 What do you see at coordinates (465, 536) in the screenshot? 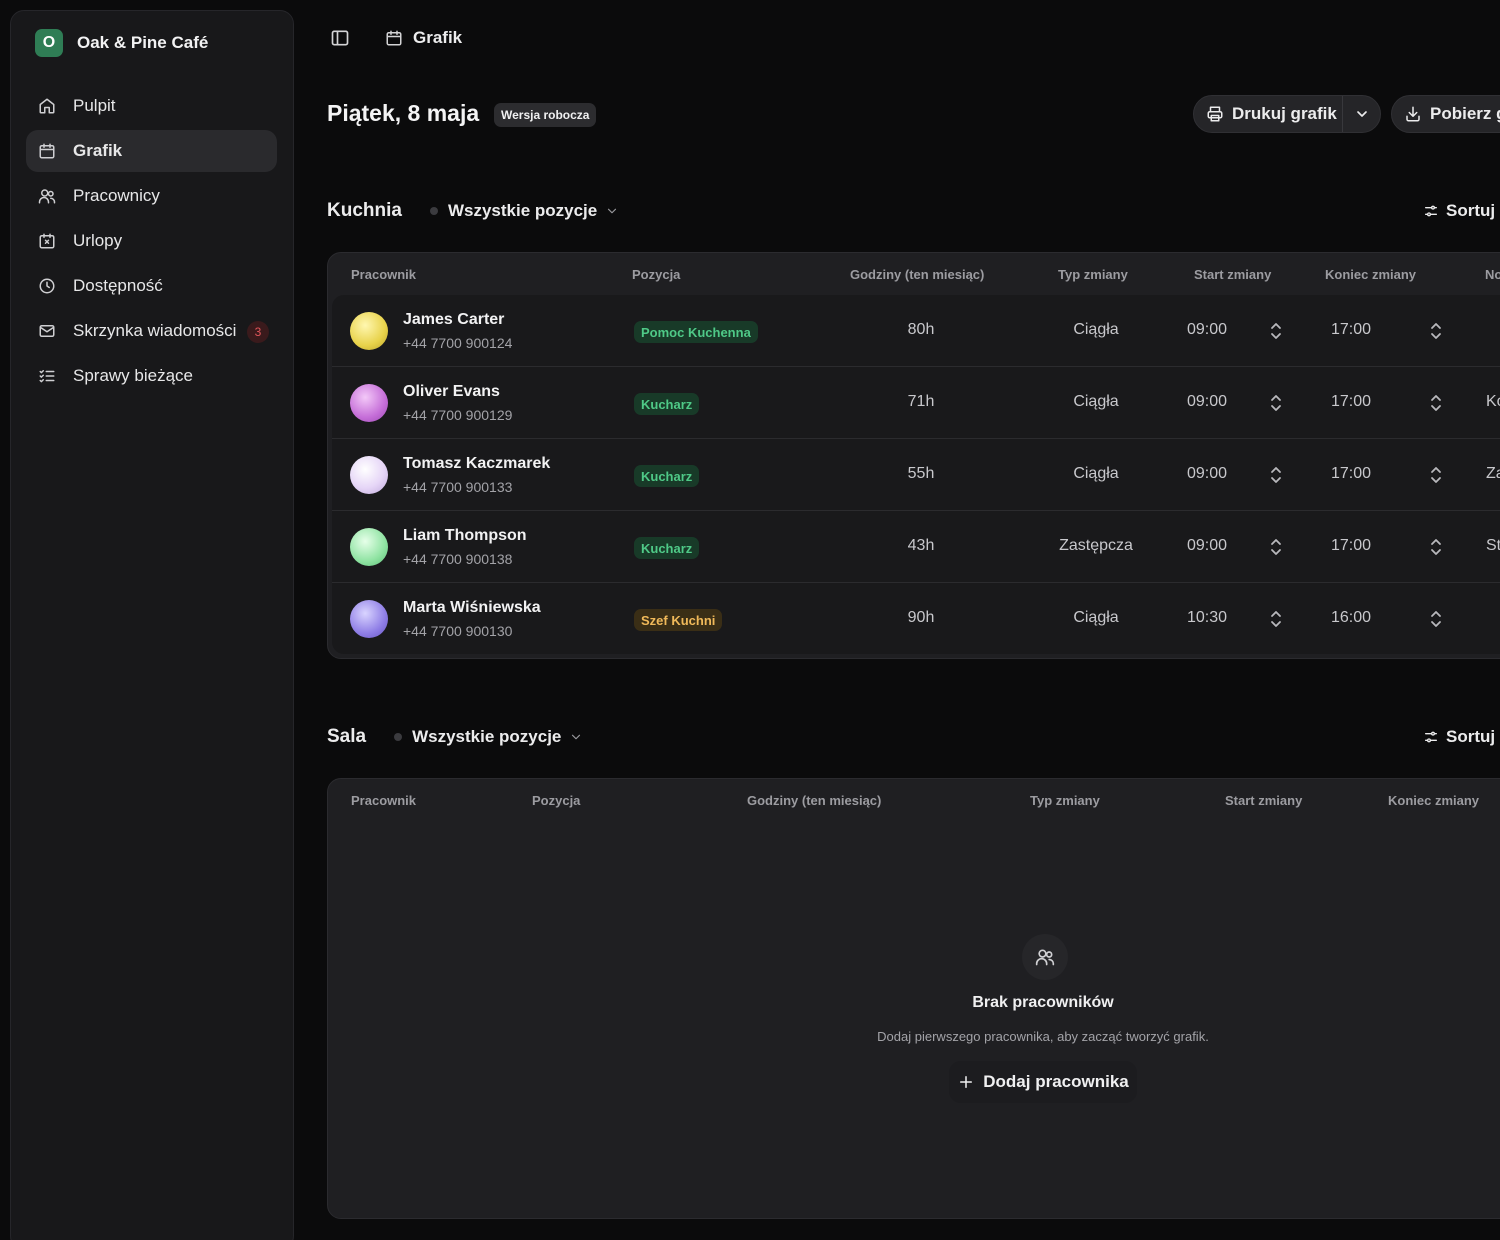
I see `employee-name: Liam Thompson` at bounding box center [465, 536].